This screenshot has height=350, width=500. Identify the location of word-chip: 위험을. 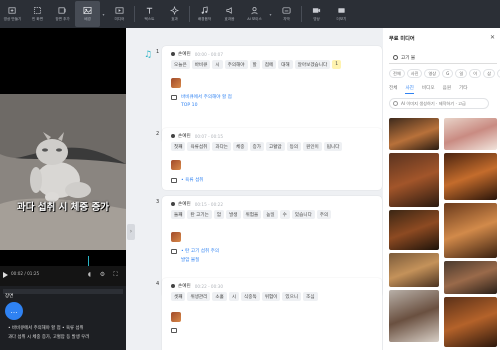
(252, 214).